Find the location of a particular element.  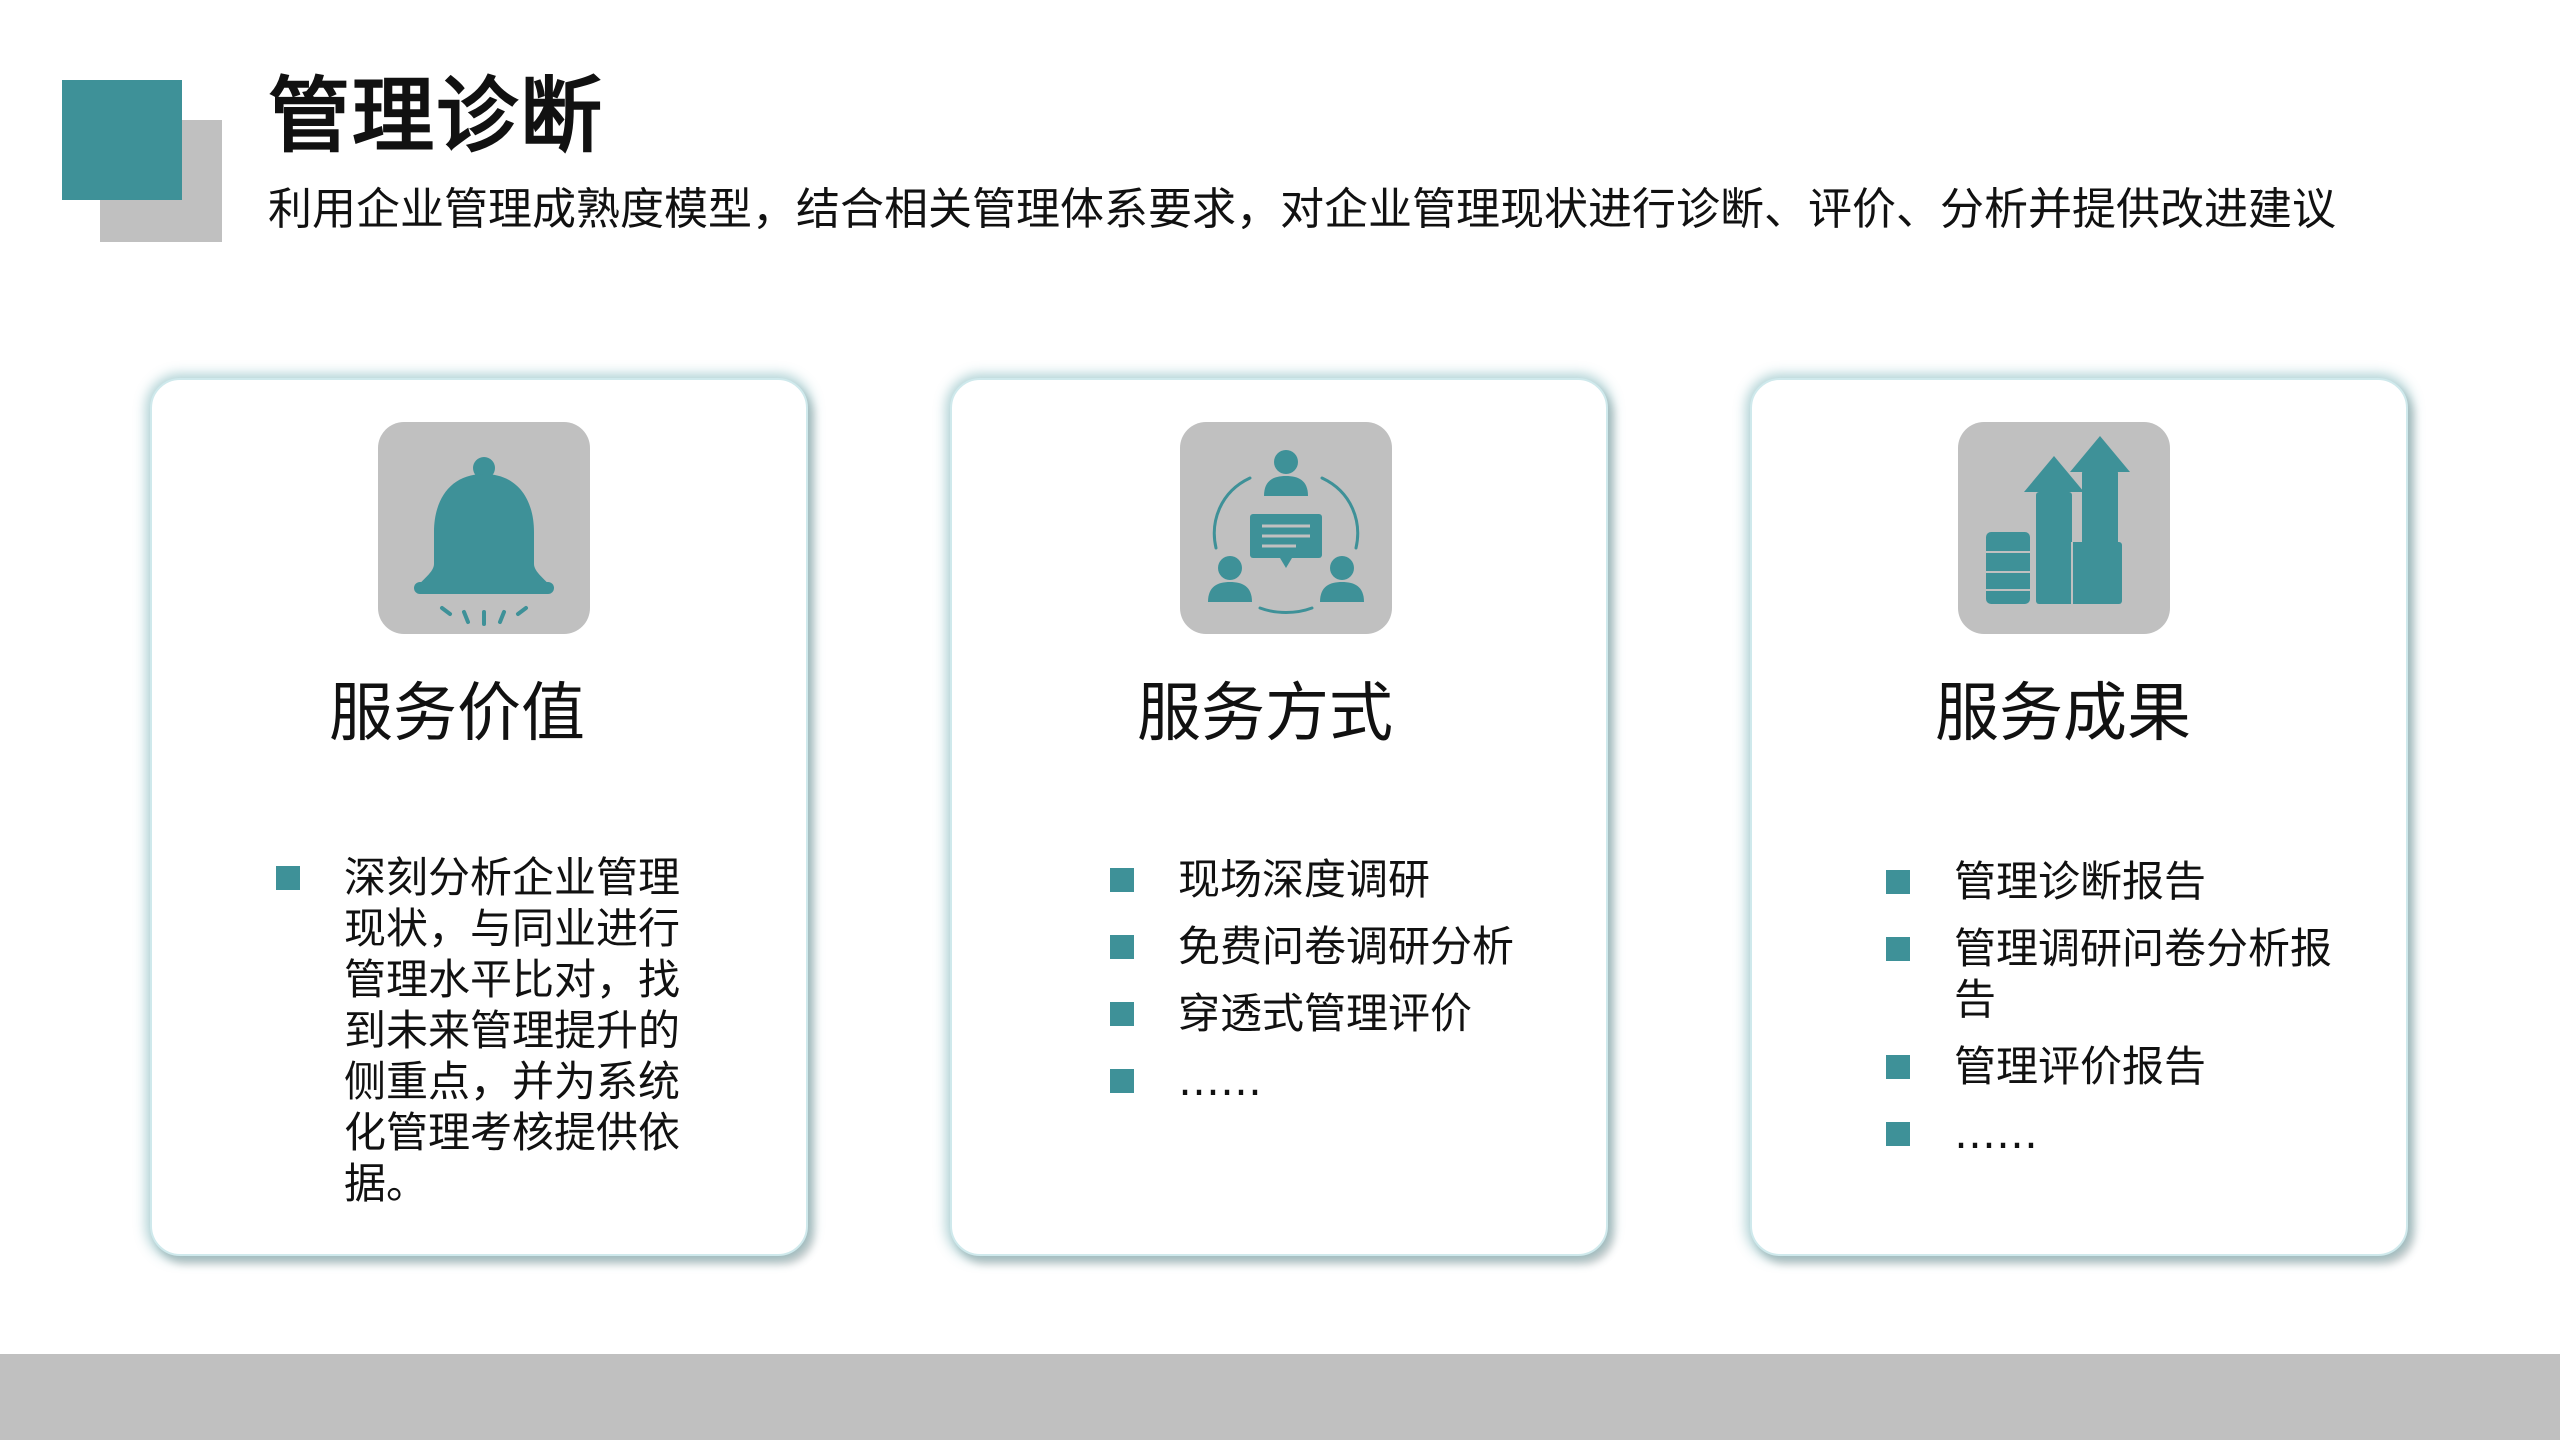

card-title: 服务成果 is located at coordinates (2063, 714).